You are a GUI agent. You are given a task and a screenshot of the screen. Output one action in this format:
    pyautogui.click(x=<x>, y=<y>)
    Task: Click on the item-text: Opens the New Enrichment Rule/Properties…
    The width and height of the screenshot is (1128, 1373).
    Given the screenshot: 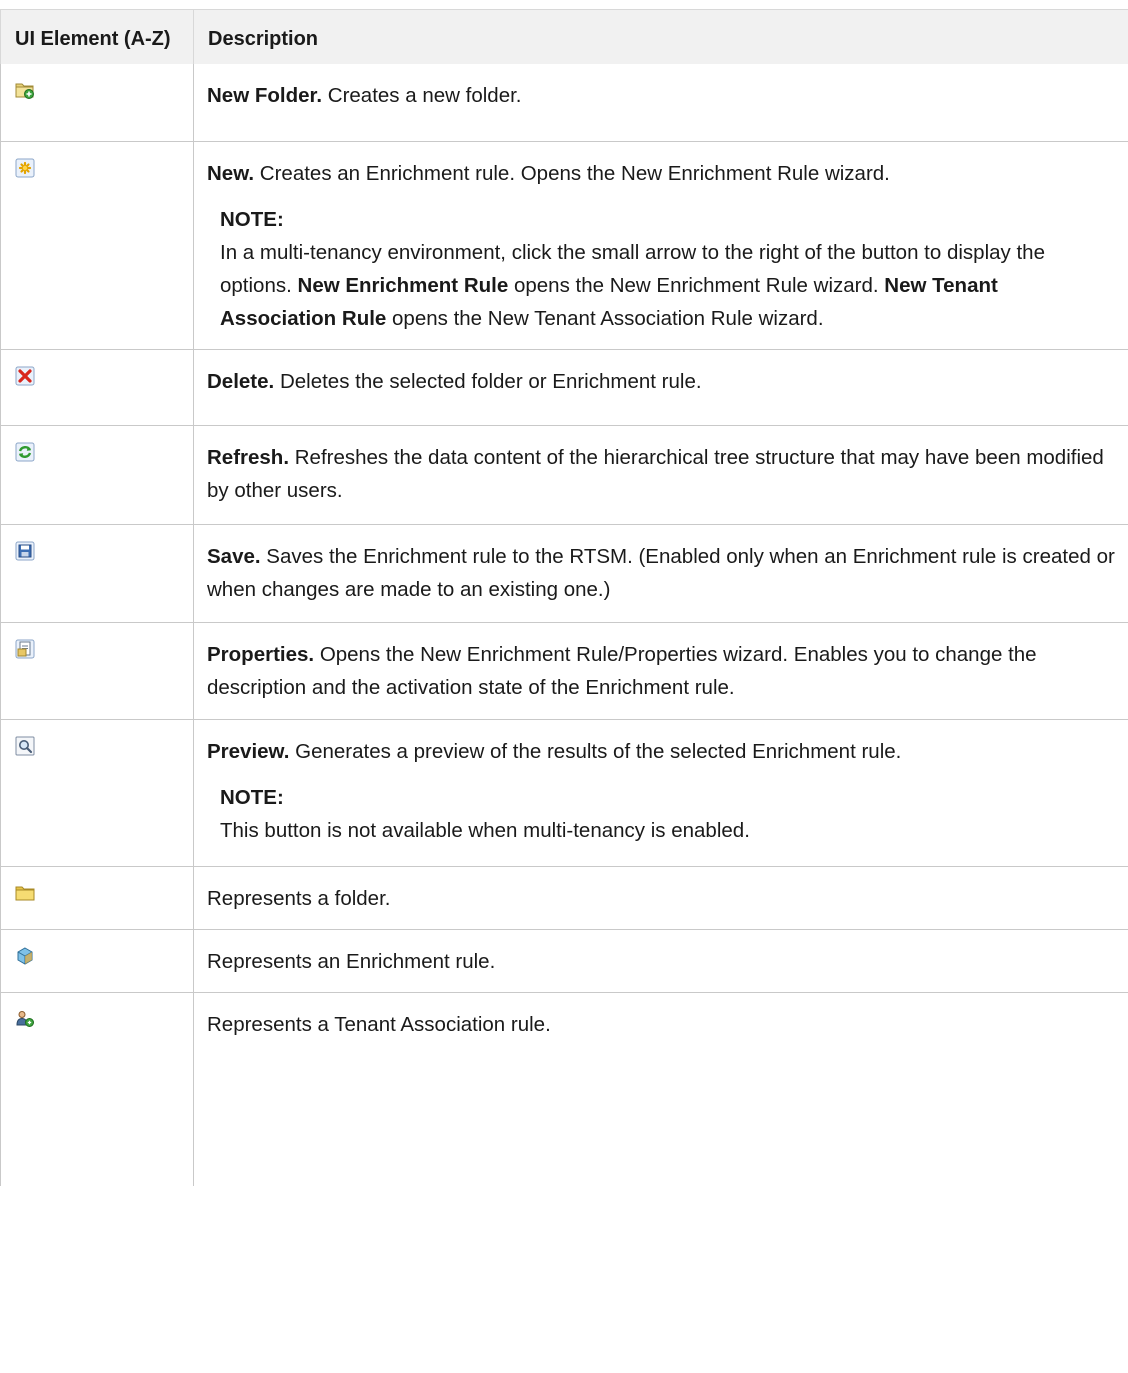 What is the action you would take?
    pyautogui.click(x=622, y=670)
    